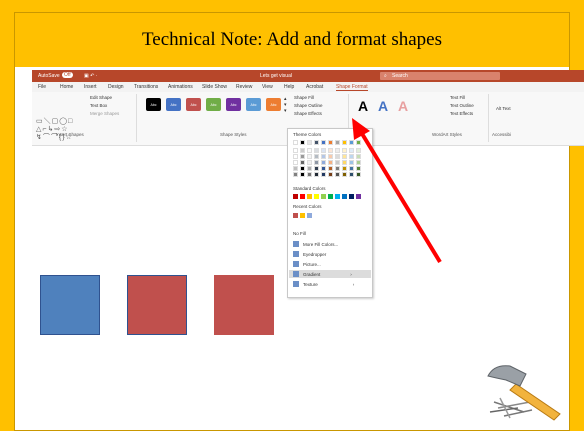 The width and height of the screenshot is (584, 431). What do you see at coordinates (506, 108) in the screenshot?
I see `alt-text-button: Alt Text` at bounding box center [506, 108].